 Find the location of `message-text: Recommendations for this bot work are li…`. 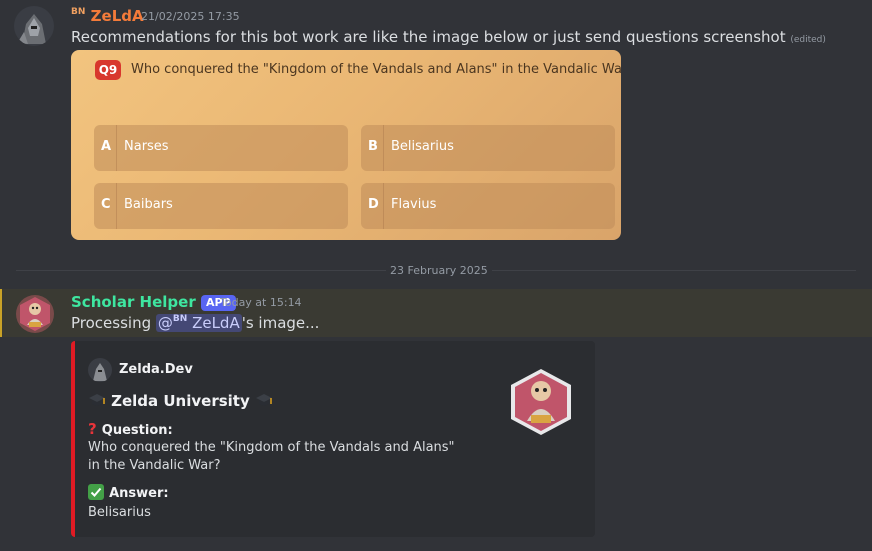

message-text: Recommendations for this bot work are li… is located at coordinates (448, 37).